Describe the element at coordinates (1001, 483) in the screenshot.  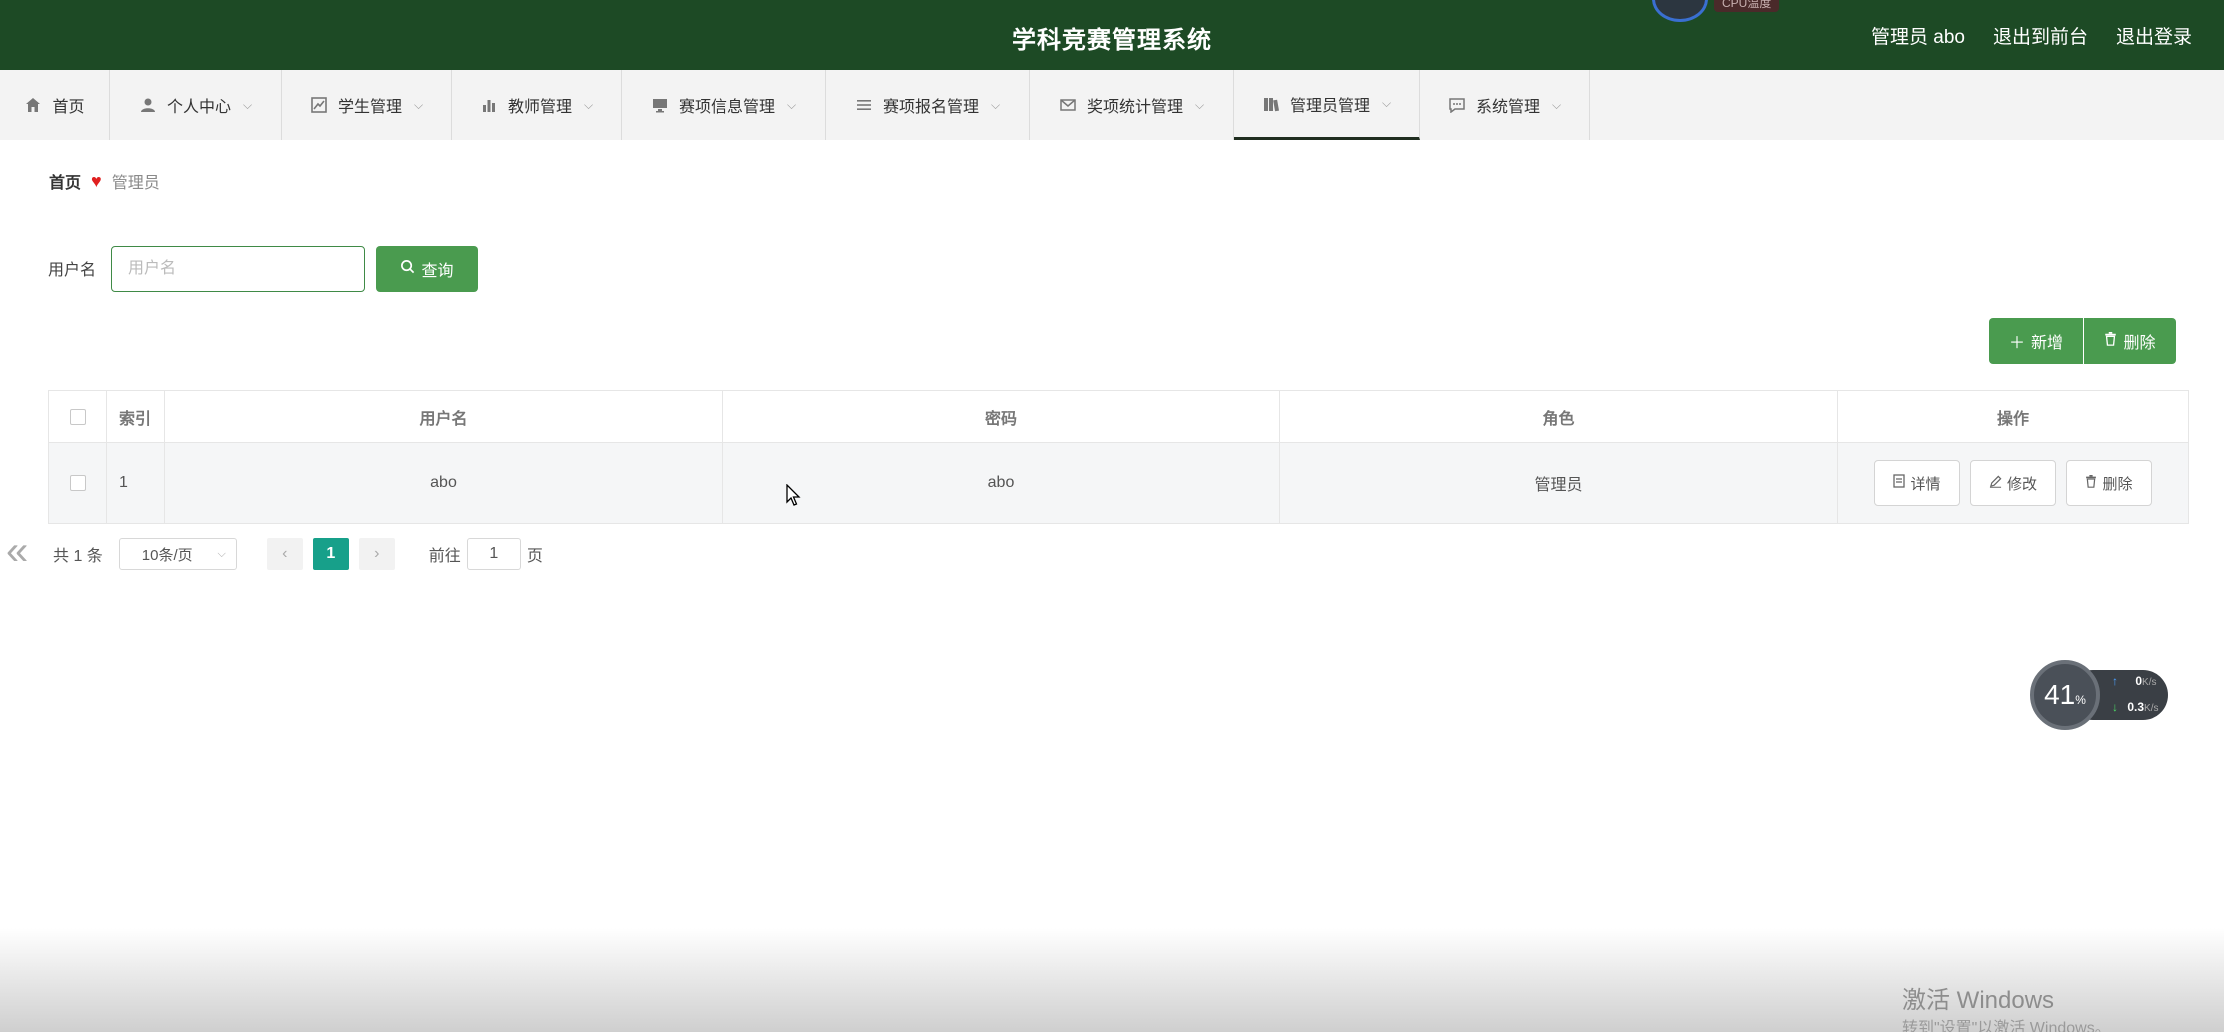
I see `row-password: abo` at that location.